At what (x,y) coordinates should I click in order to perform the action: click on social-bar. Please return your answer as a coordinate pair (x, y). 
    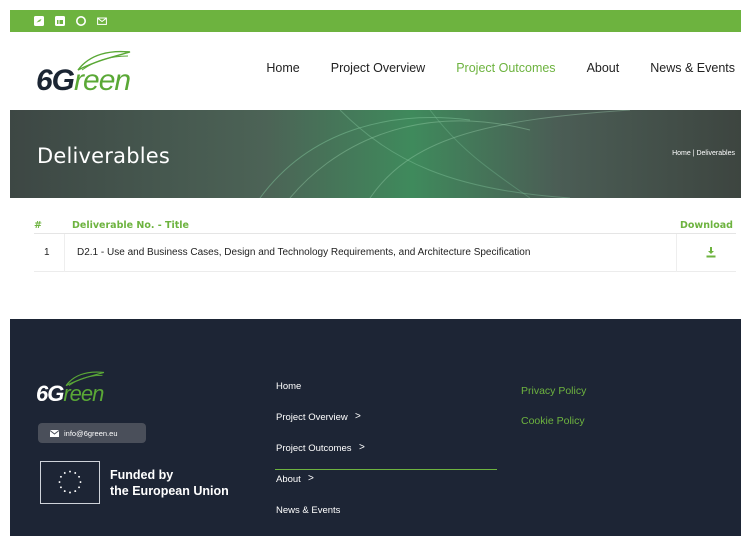
    Looking at the image, I should click on (375, 21).